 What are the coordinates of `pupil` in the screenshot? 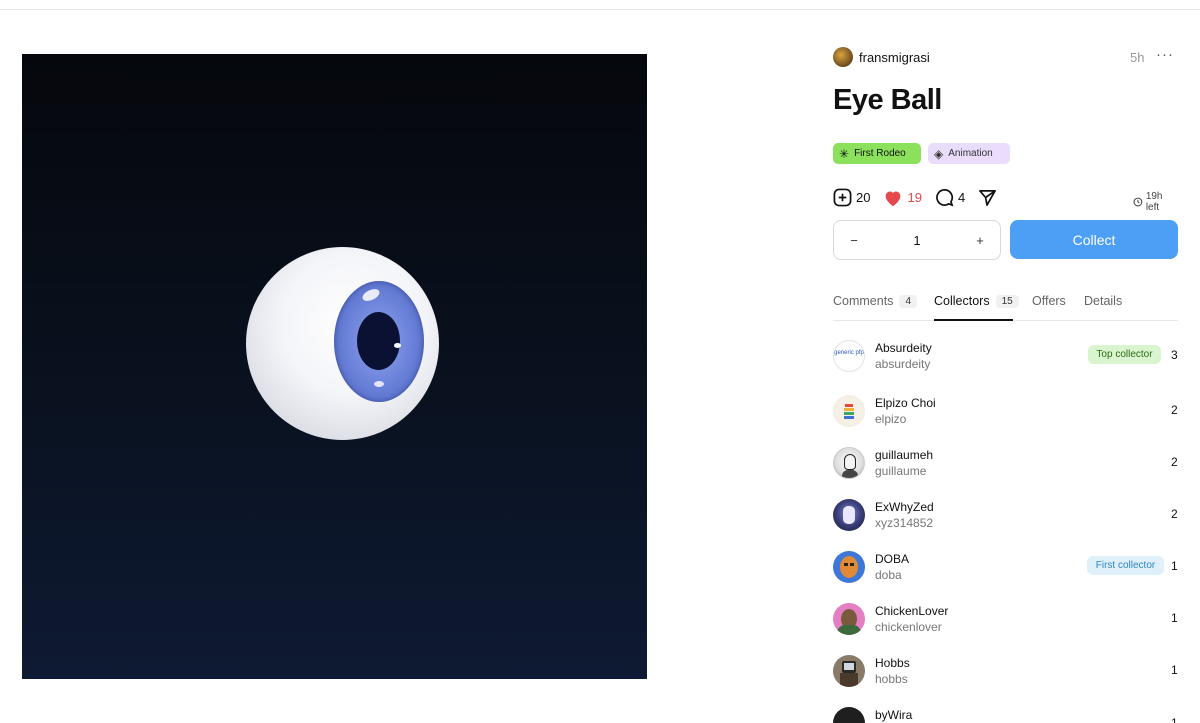 It's located at (378, 341).